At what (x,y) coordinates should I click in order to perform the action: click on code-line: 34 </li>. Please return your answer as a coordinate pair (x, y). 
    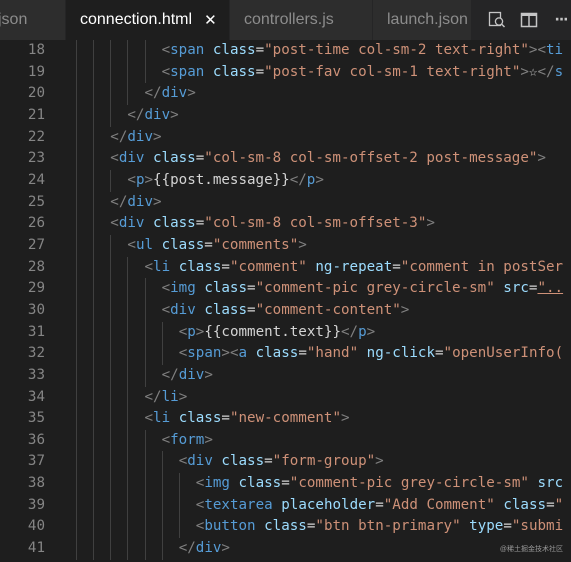
    Looking at the image, I should click on (285, 397).